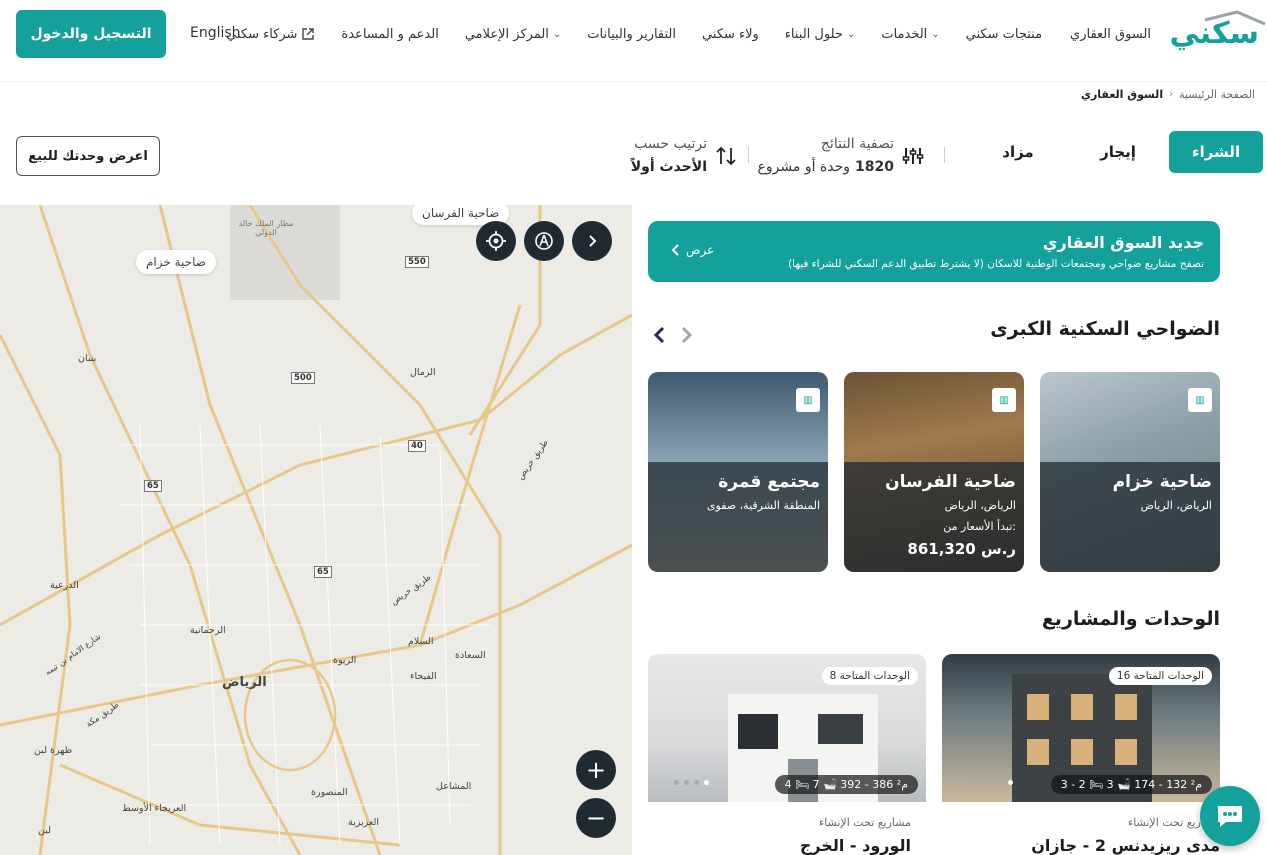 This screenshot has width=1267, height=855. I want to click on chevron-down-icon: ⌄, so click(935, 34).